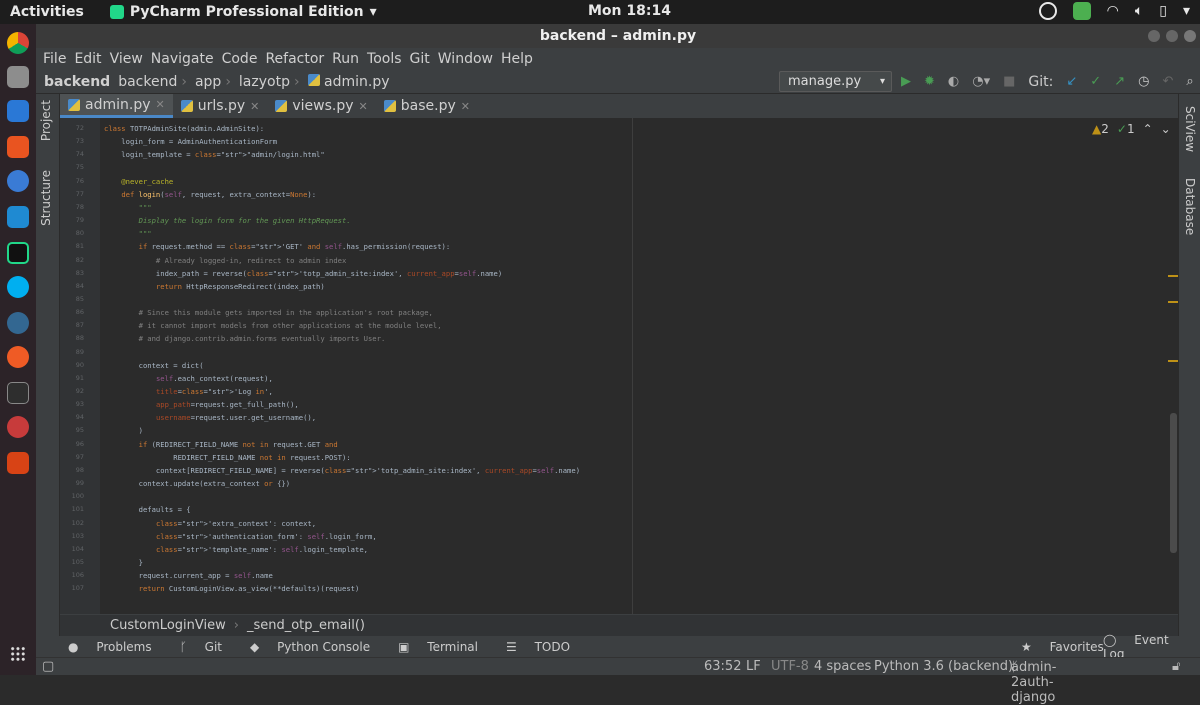 Image resolution: width=1200 pixels, height=705 pixels. What do you see at coordinates (197, 485) in the screenshot?
I see `code-line: context.update(extra_context or {})` at bounding box center [197, 485].